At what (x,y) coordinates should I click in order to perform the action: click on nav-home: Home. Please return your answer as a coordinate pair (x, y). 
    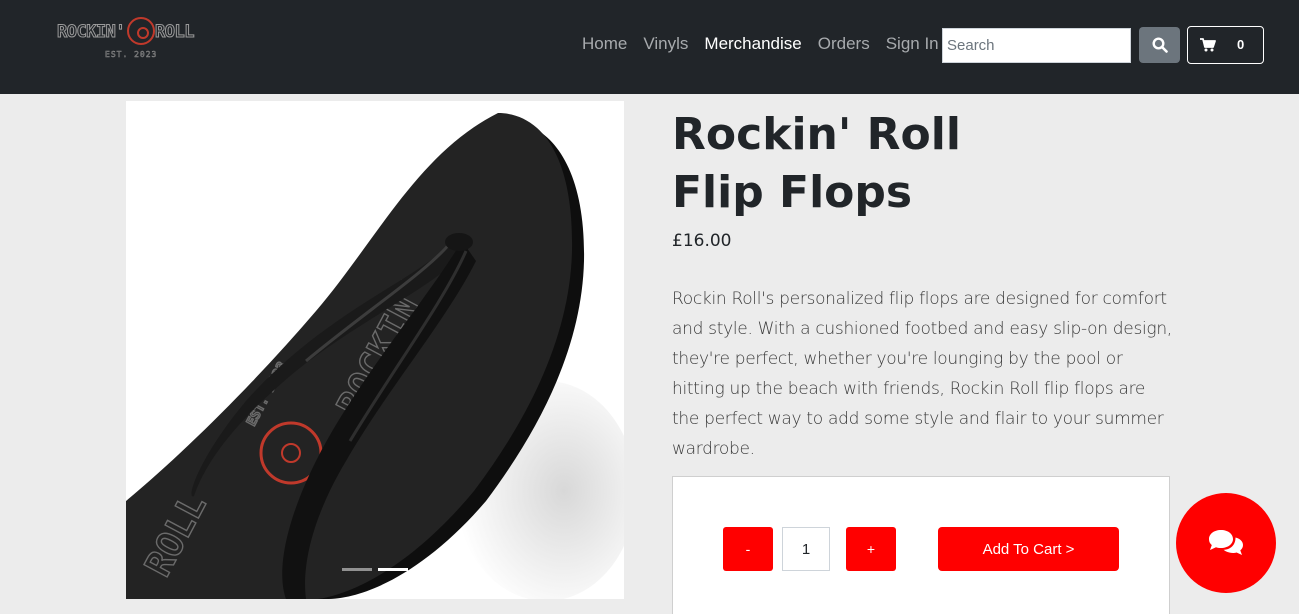
    Looking at the image, I should click on (604, 44).